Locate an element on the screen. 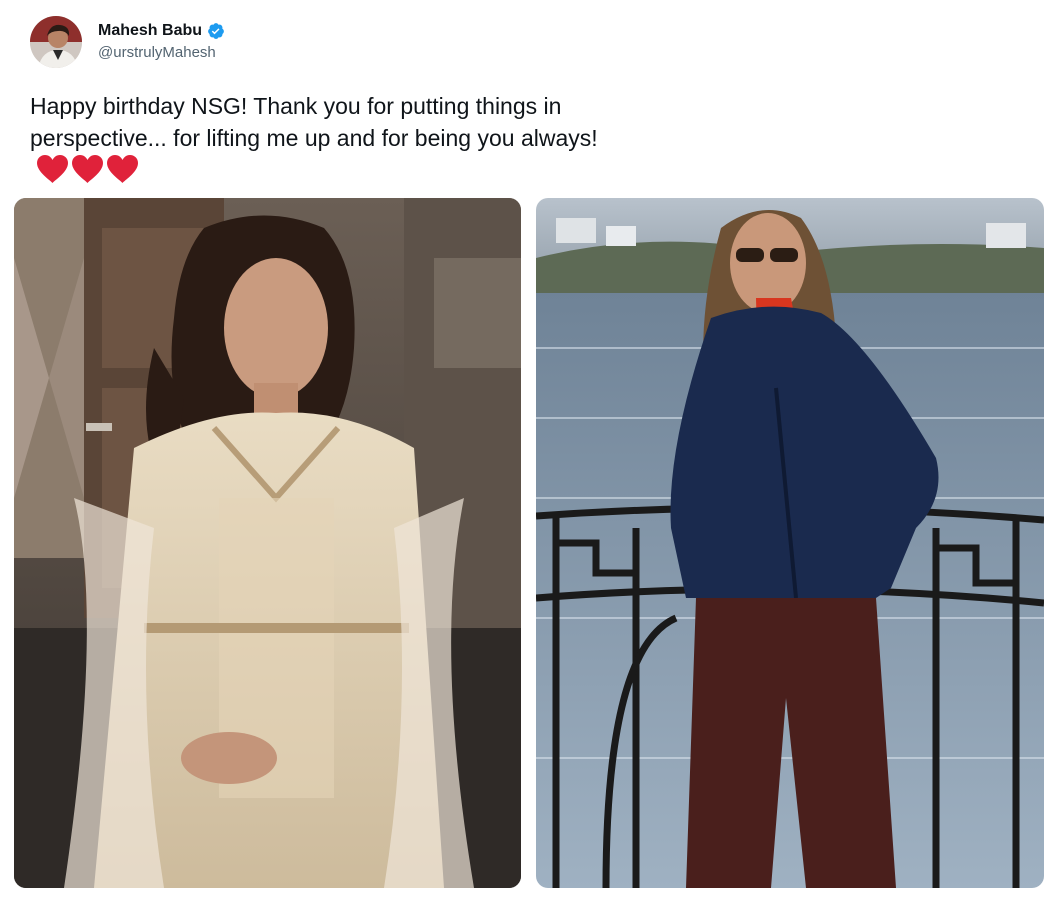 The height and width of the screenshot is (900, 1059). handle: @urstrulyMahesh is located at coordinates (161, 52).